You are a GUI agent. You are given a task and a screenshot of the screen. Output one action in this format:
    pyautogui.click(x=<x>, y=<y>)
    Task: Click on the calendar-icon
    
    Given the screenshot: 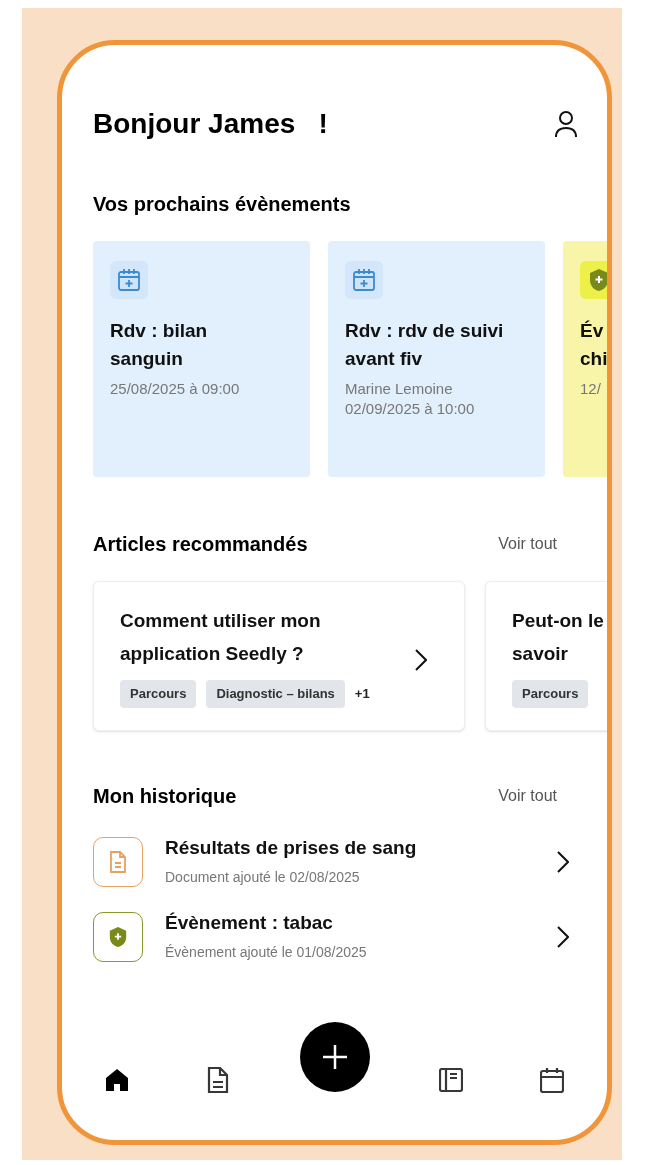 What is the action you would take?
    pyautogui.click(x=552, y=1080)
    